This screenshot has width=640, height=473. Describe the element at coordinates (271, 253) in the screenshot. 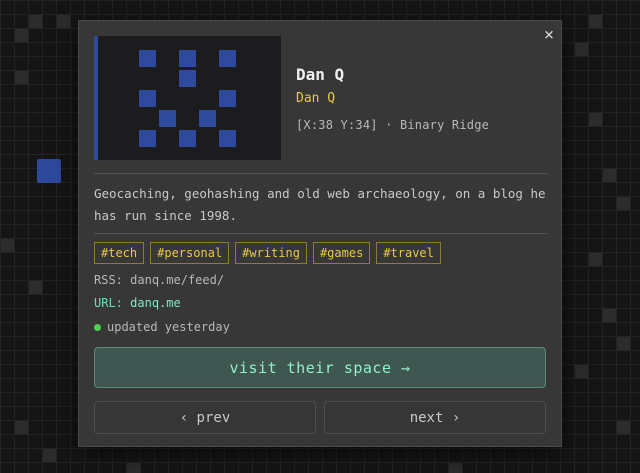

I see `tag-writing: #writing` at that location.